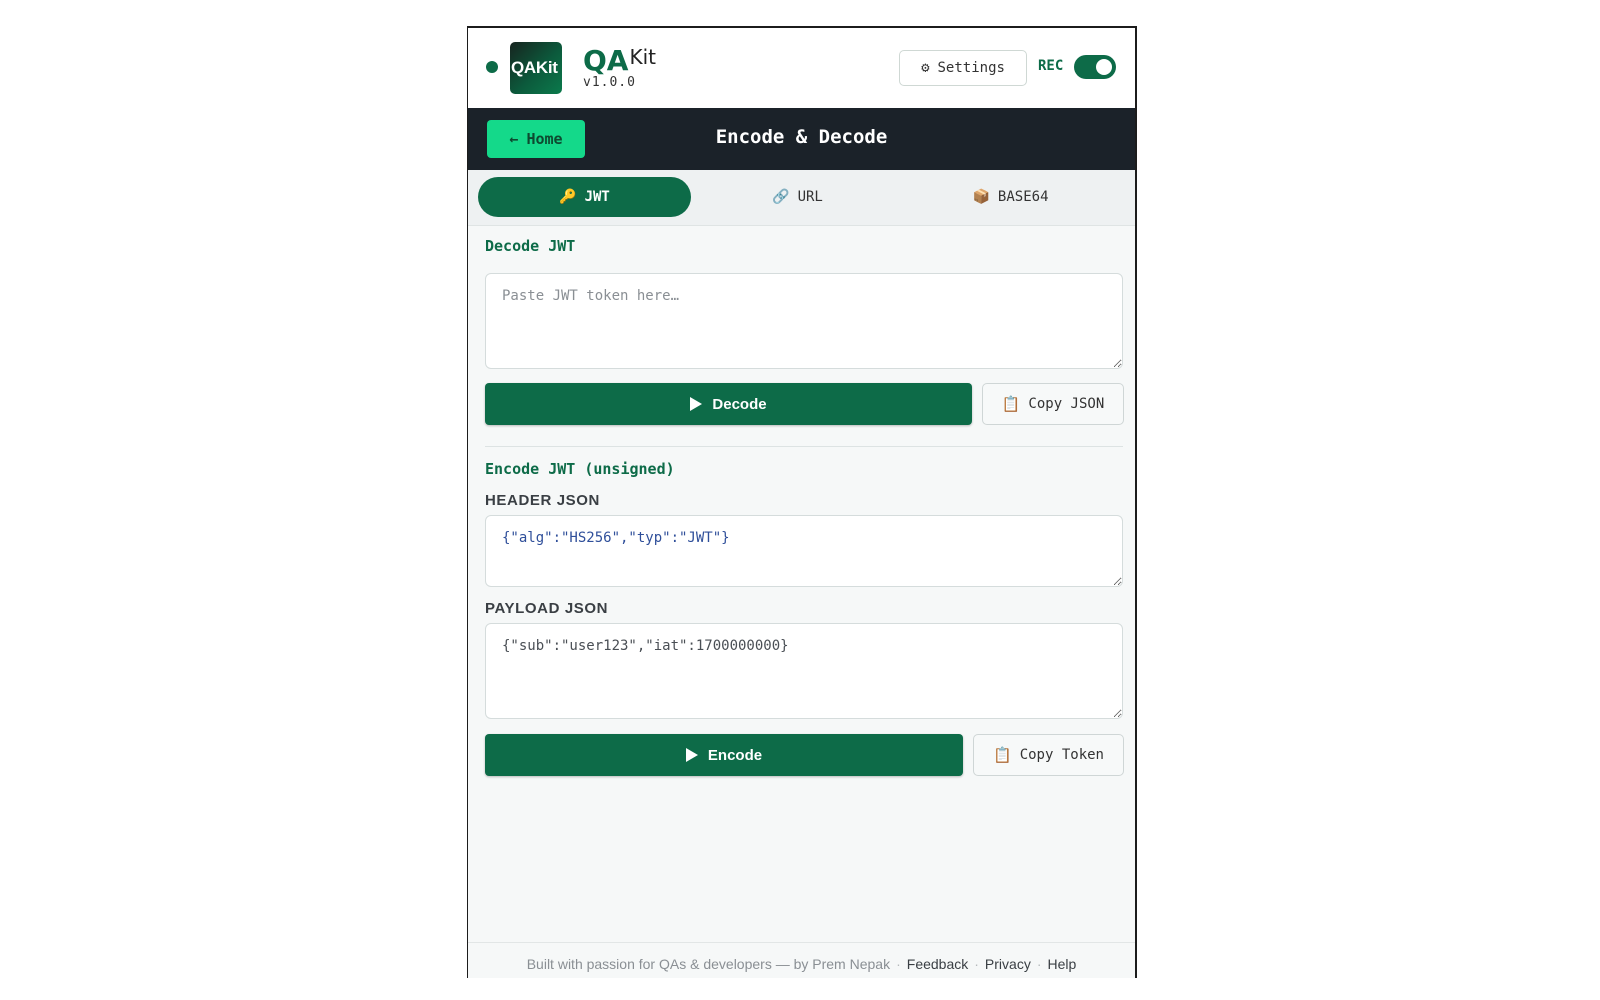  What do you see at coordinates (547, 608) in the screenshot?
I see `payload-json-label: PAYLOAD JSON` at bounding box center [547, 608].